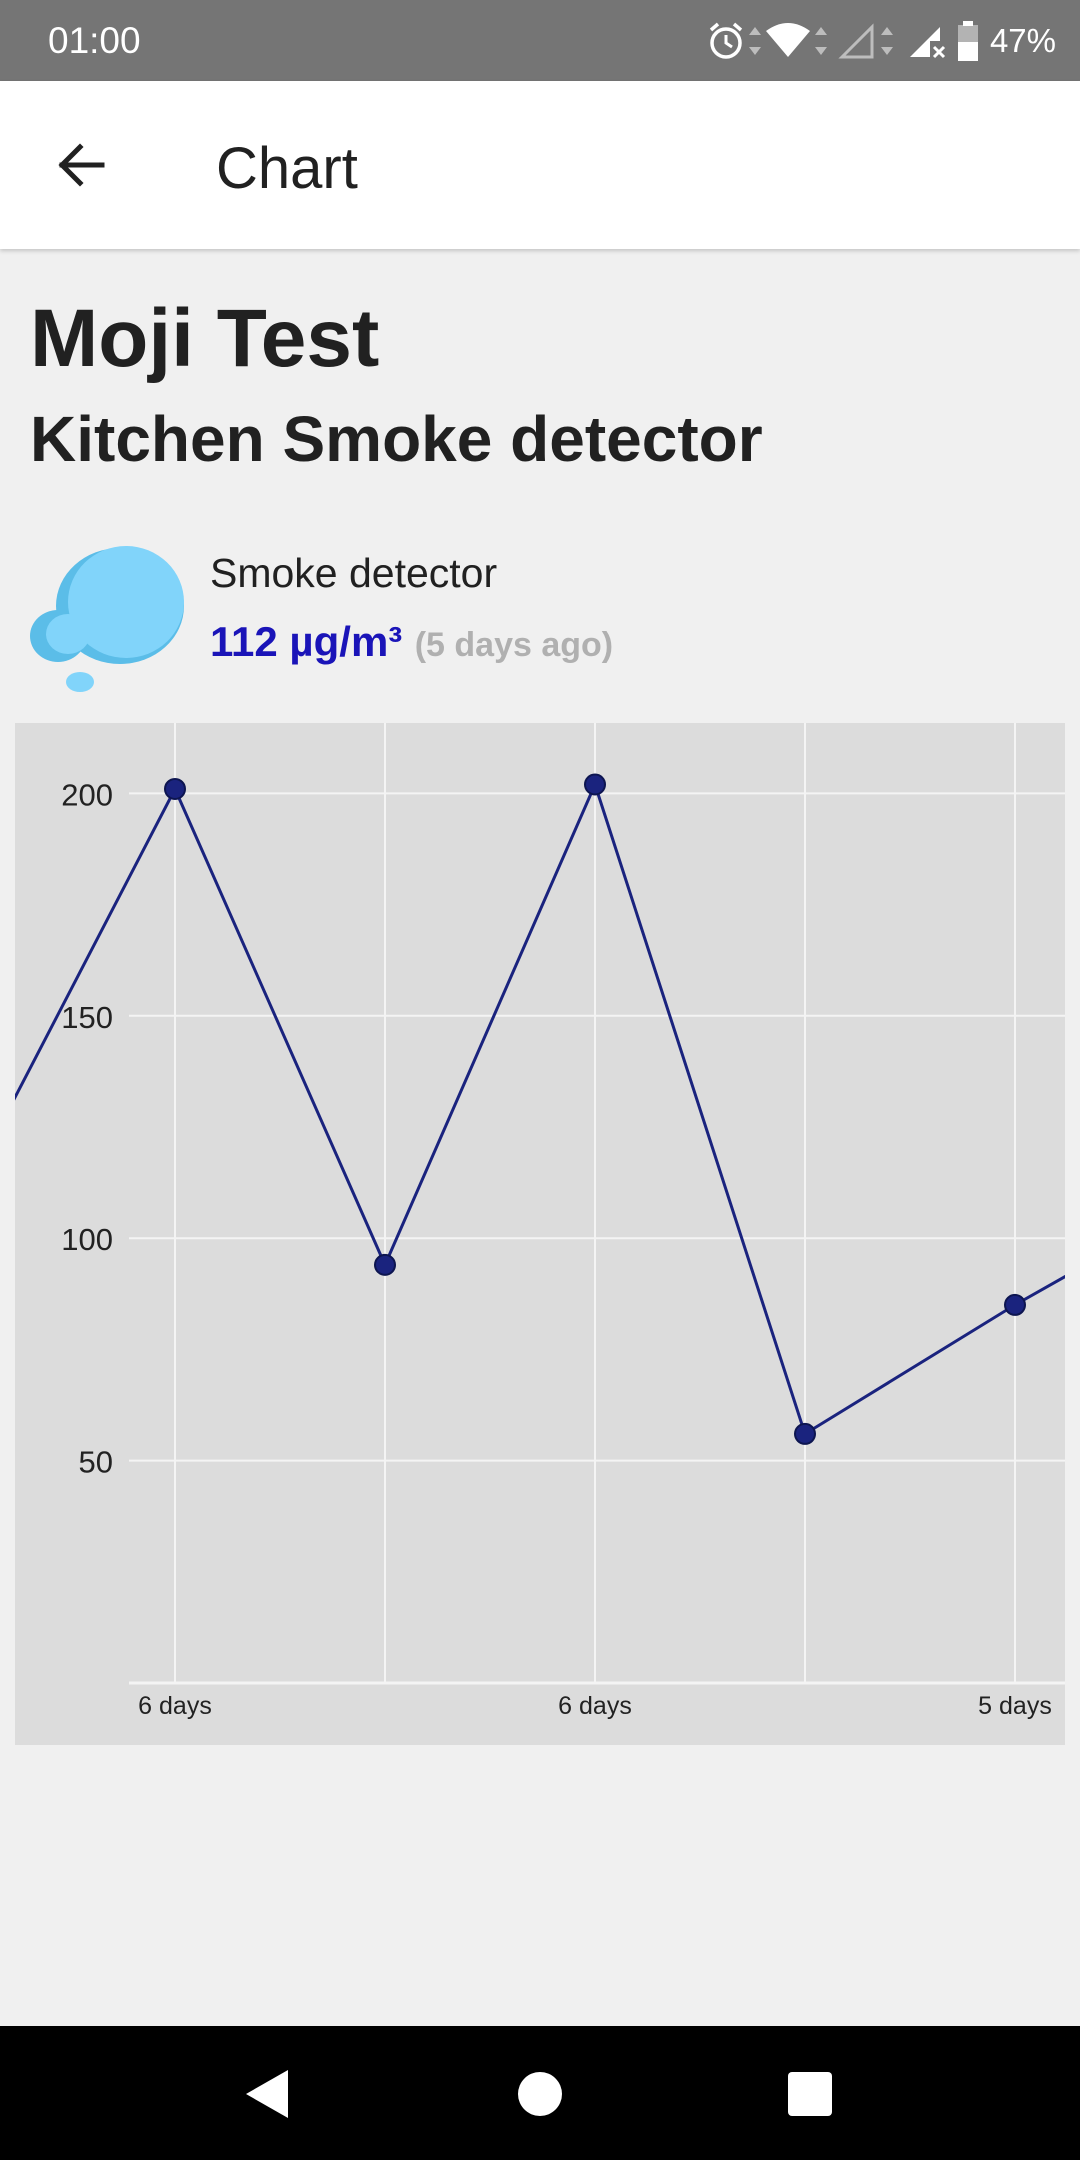  I want to click on sensor-name: Kitchen Smoke detector, so click(396, 439).